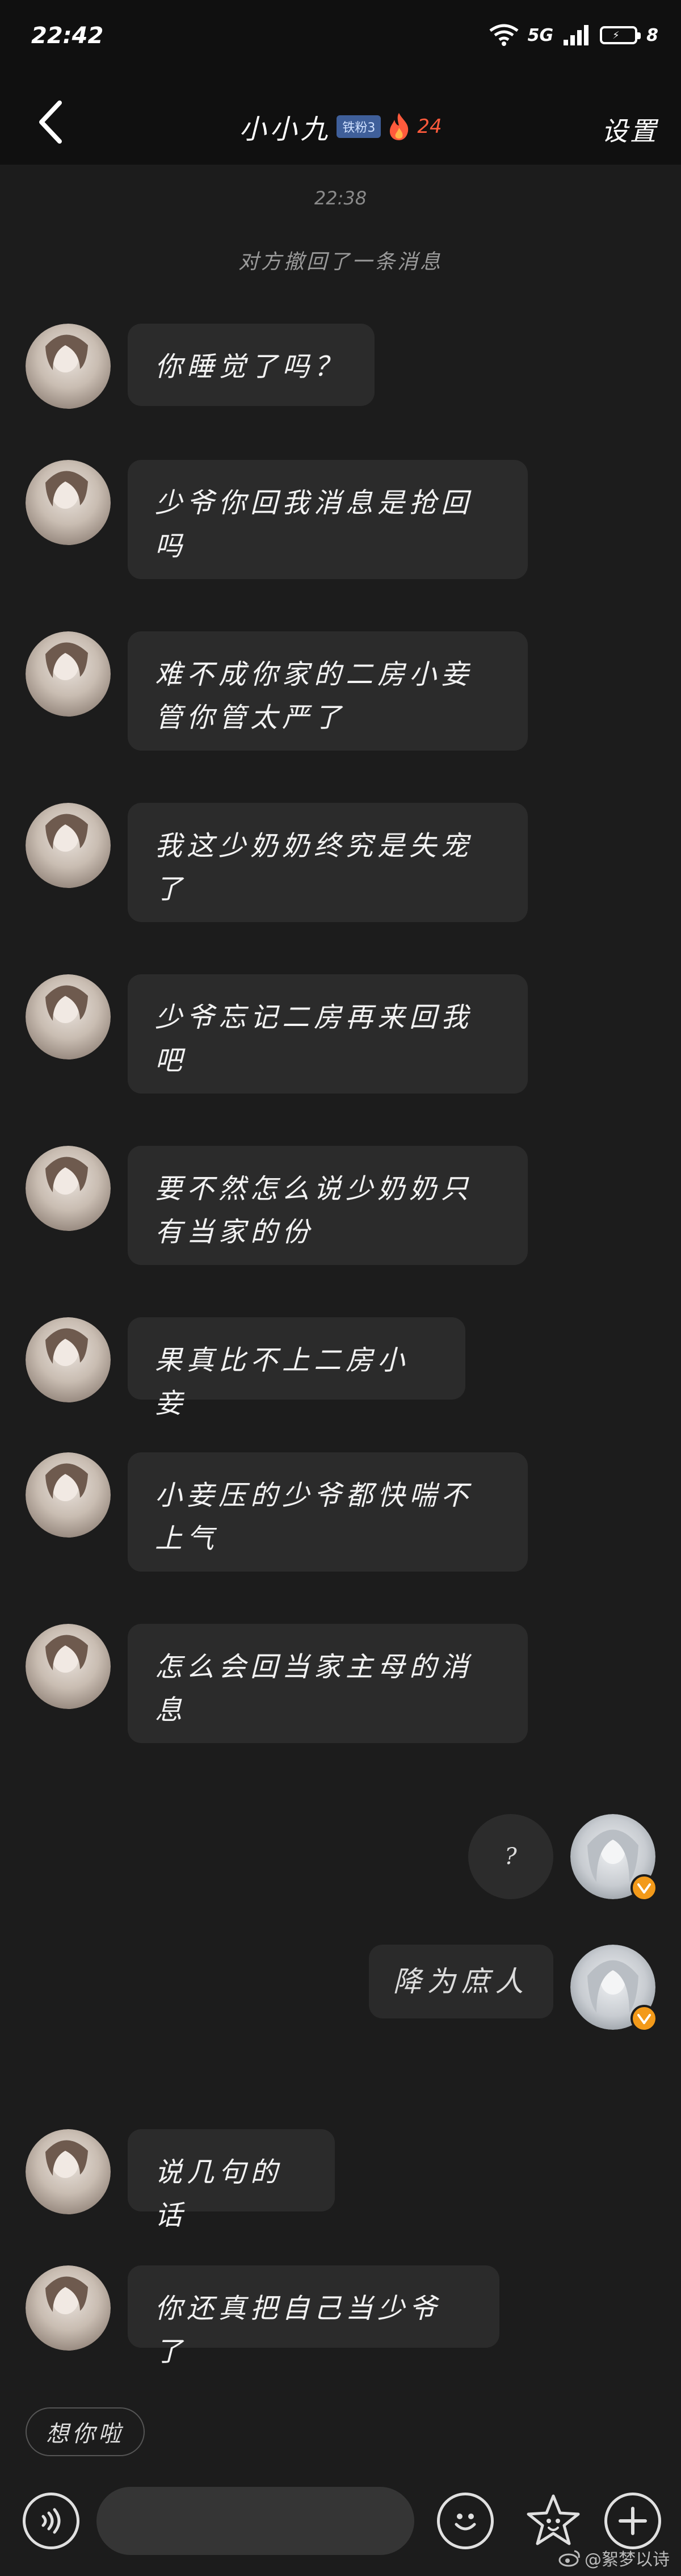 The height and width of the screenshot is (2576, 681). What do you see at coordinates (67, 36) in the screenshot?
I see `status-time: 22:42` at bounding box center [67, 36].